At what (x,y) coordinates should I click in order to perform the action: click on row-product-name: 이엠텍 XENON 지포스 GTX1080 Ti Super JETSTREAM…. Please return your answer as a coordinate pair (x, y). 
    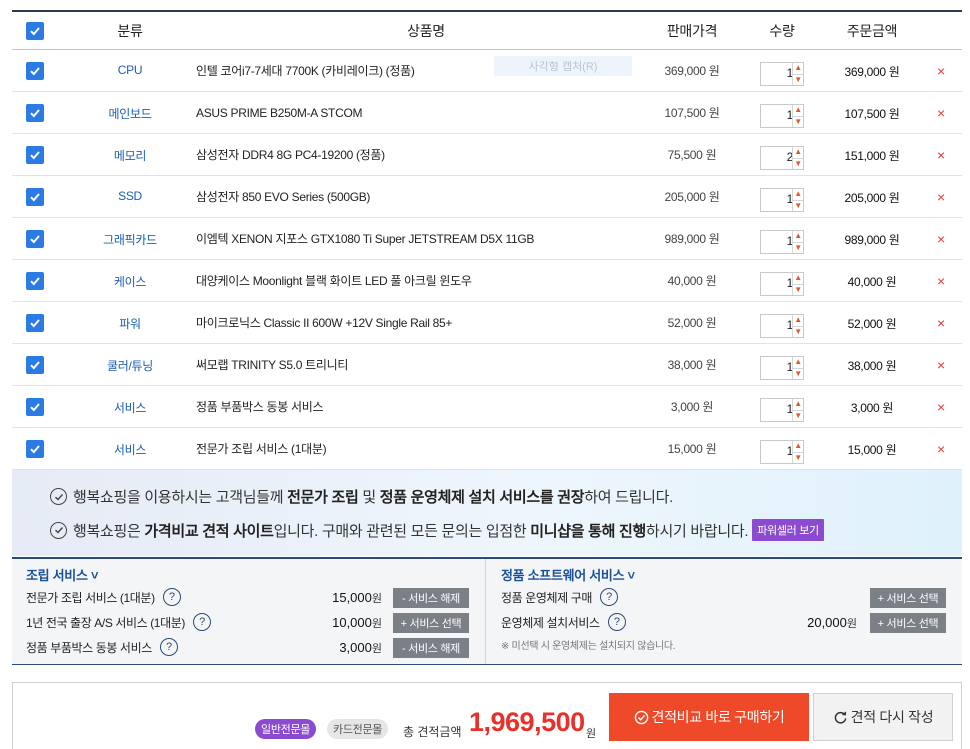
    Looking at the image, I should click on (426, 238).